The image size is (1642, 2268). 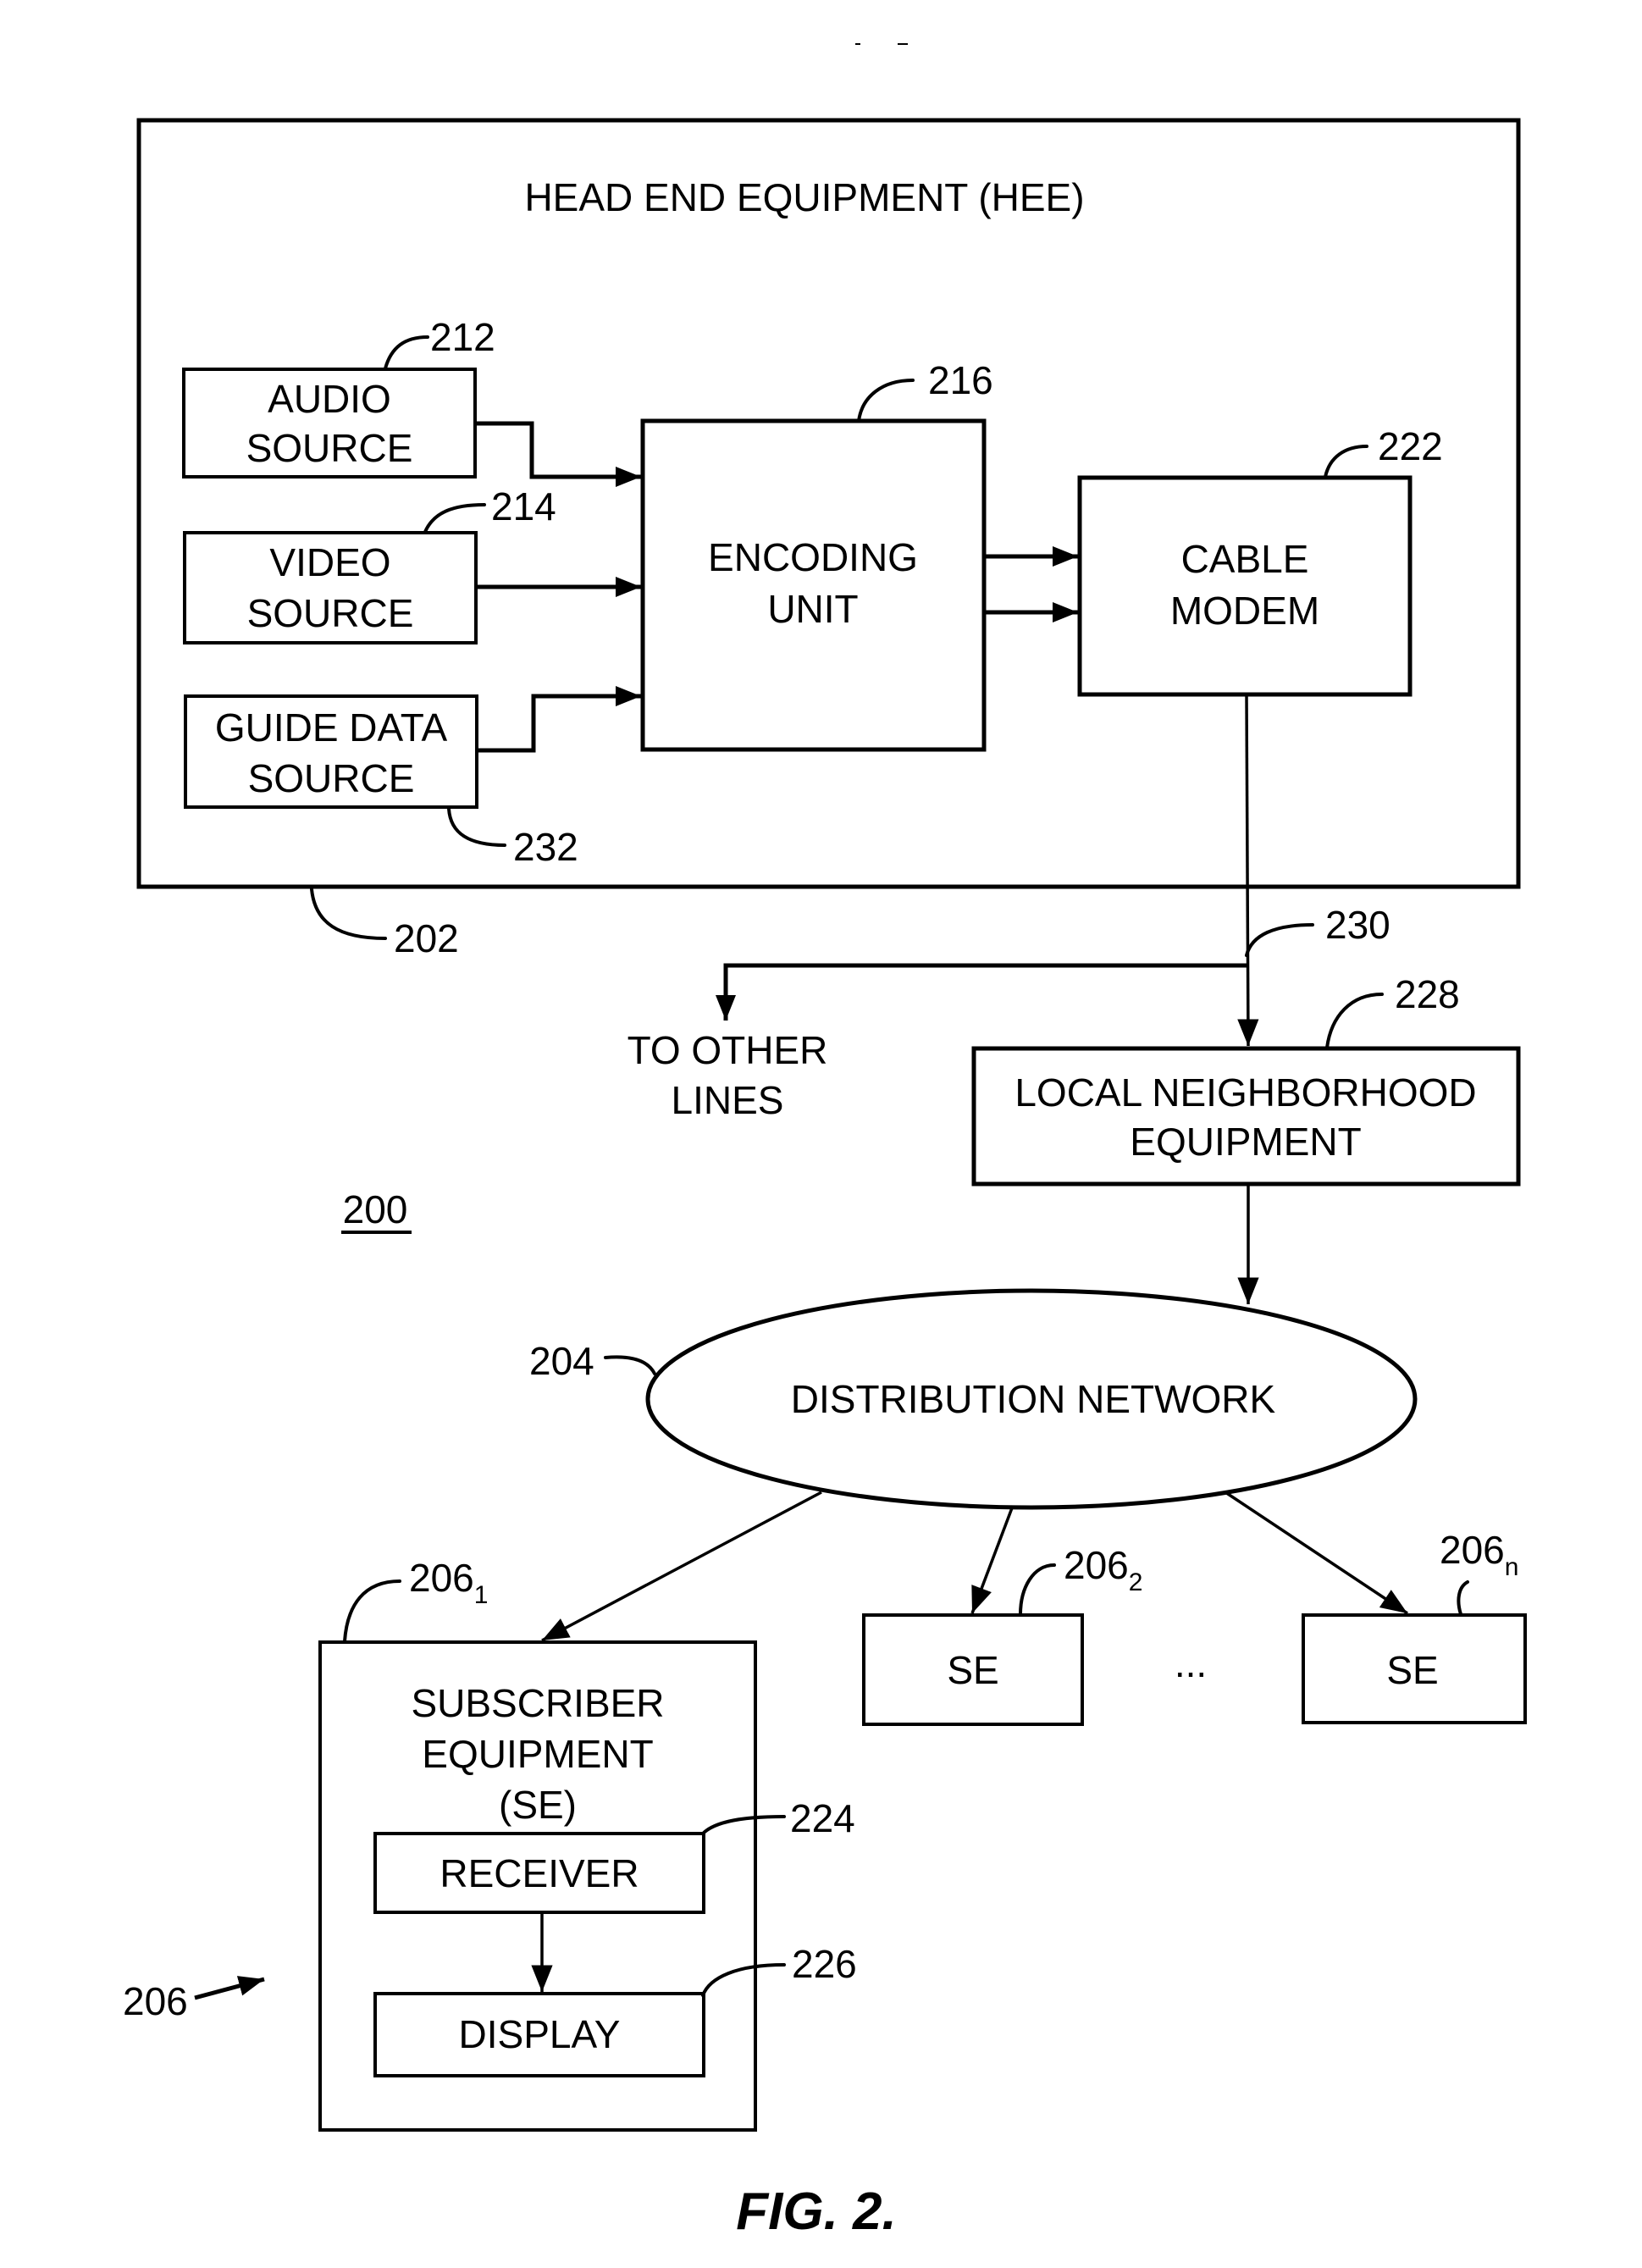 What do you see at coordinates (1096, 1565) in the screenshot?
I see `se2-ref-base: 206` at bounding box center [1096, 1565].